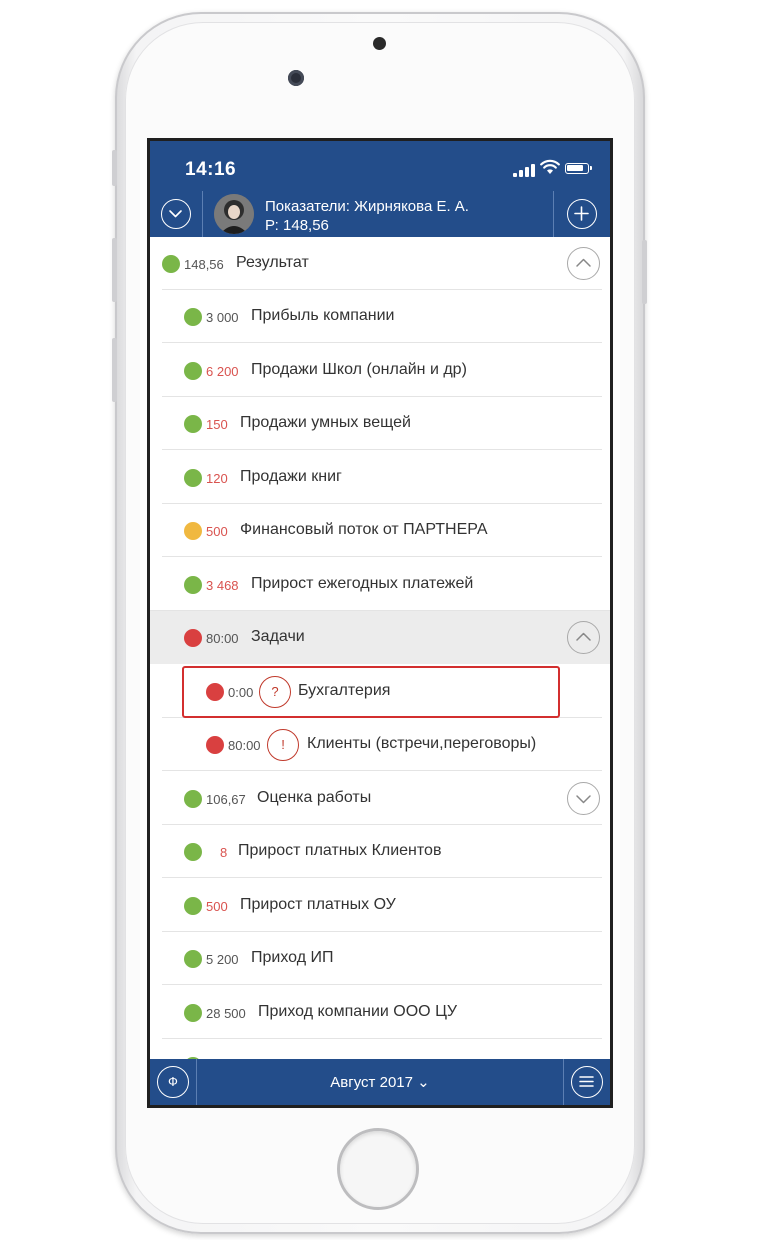 This screenshot has width=759, height=1240. Describe the element at coordinates (318, 904) in the screenshot. I see `metric-label: Прирост платных ОУ` at that location.